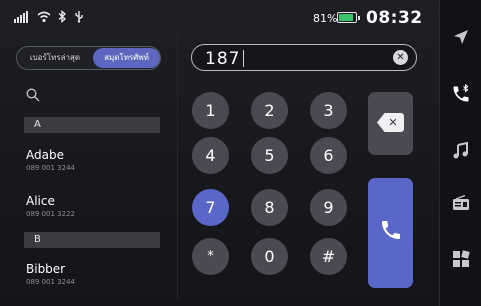 The width and height of the screenshot is (481, 306). Describe the element at coordinates (92, 240) in the screenshot. I see `section-header-b: B` at that location.